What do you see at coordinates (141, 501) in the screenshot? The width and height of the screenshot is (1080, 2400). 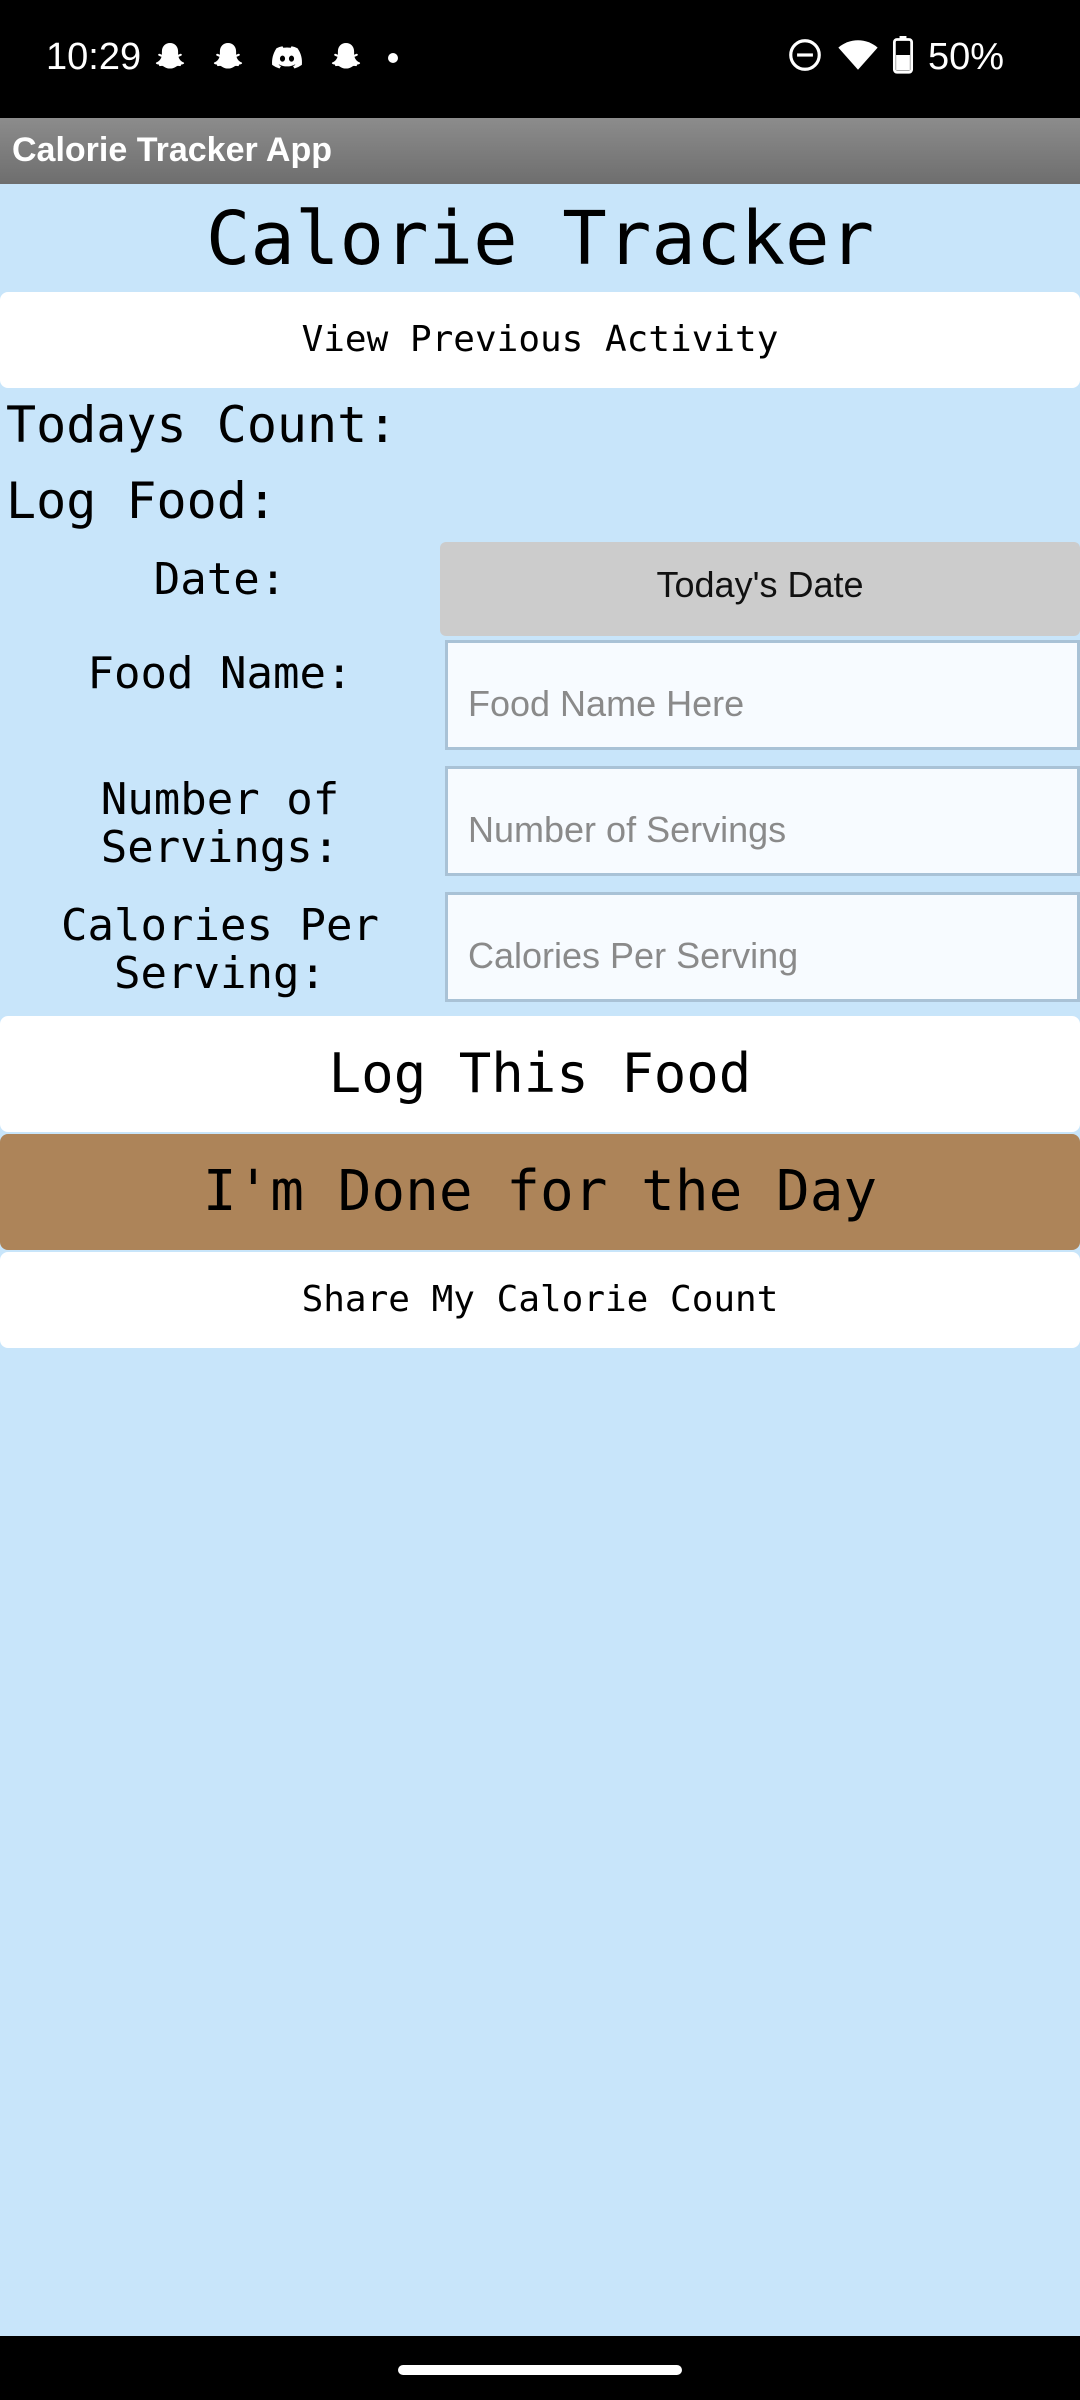 I see `log-food-heading: Log Food:` at bounding box center [141, 501].